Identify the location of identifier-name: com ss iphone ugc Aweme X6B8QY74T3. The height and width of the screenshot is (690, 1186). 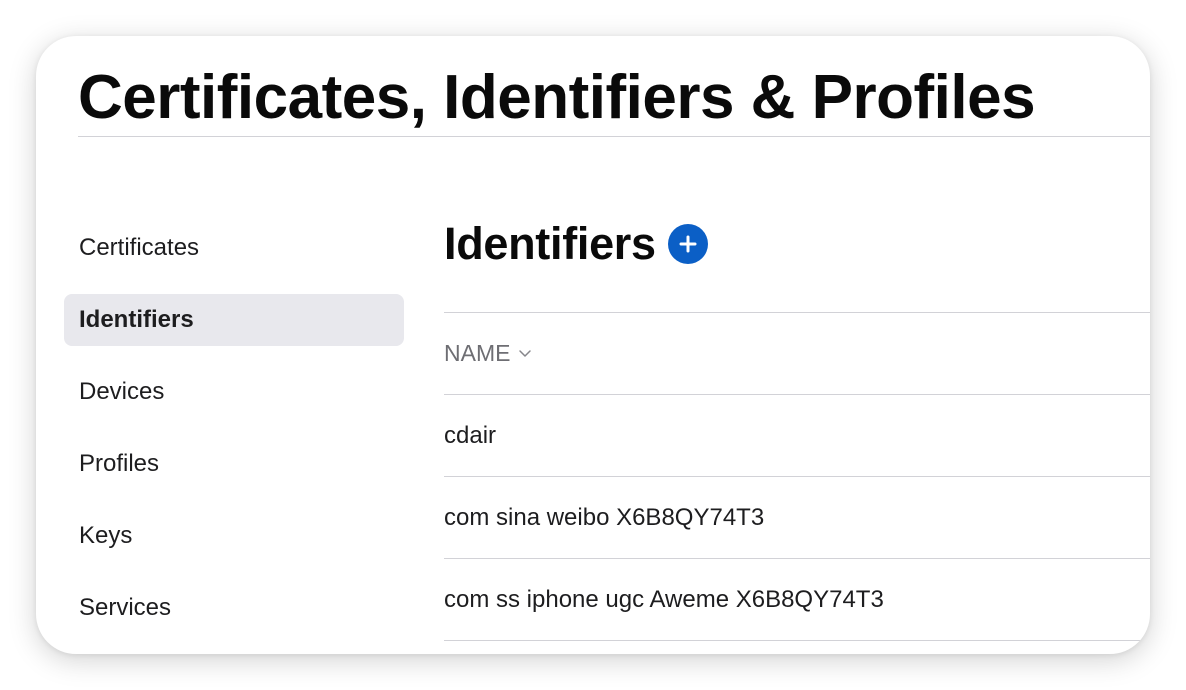
(664, 599).